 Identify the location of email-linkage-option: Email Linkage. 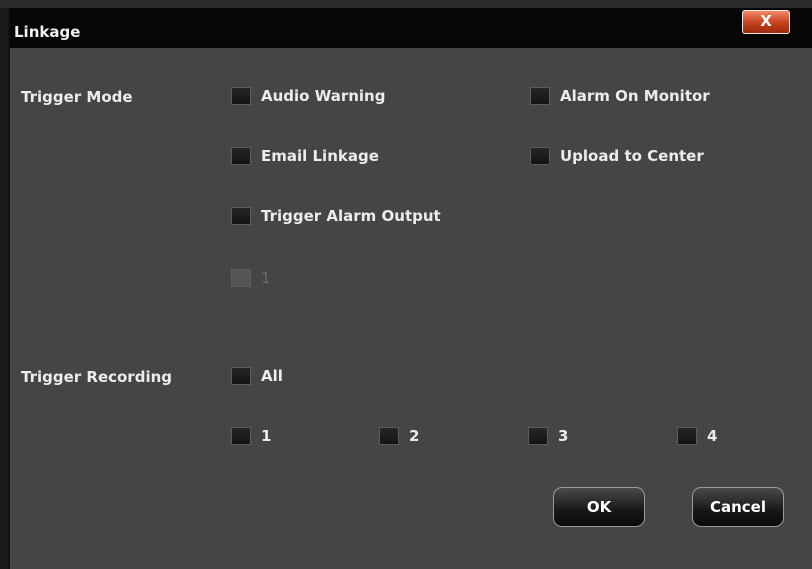
(305, 156).